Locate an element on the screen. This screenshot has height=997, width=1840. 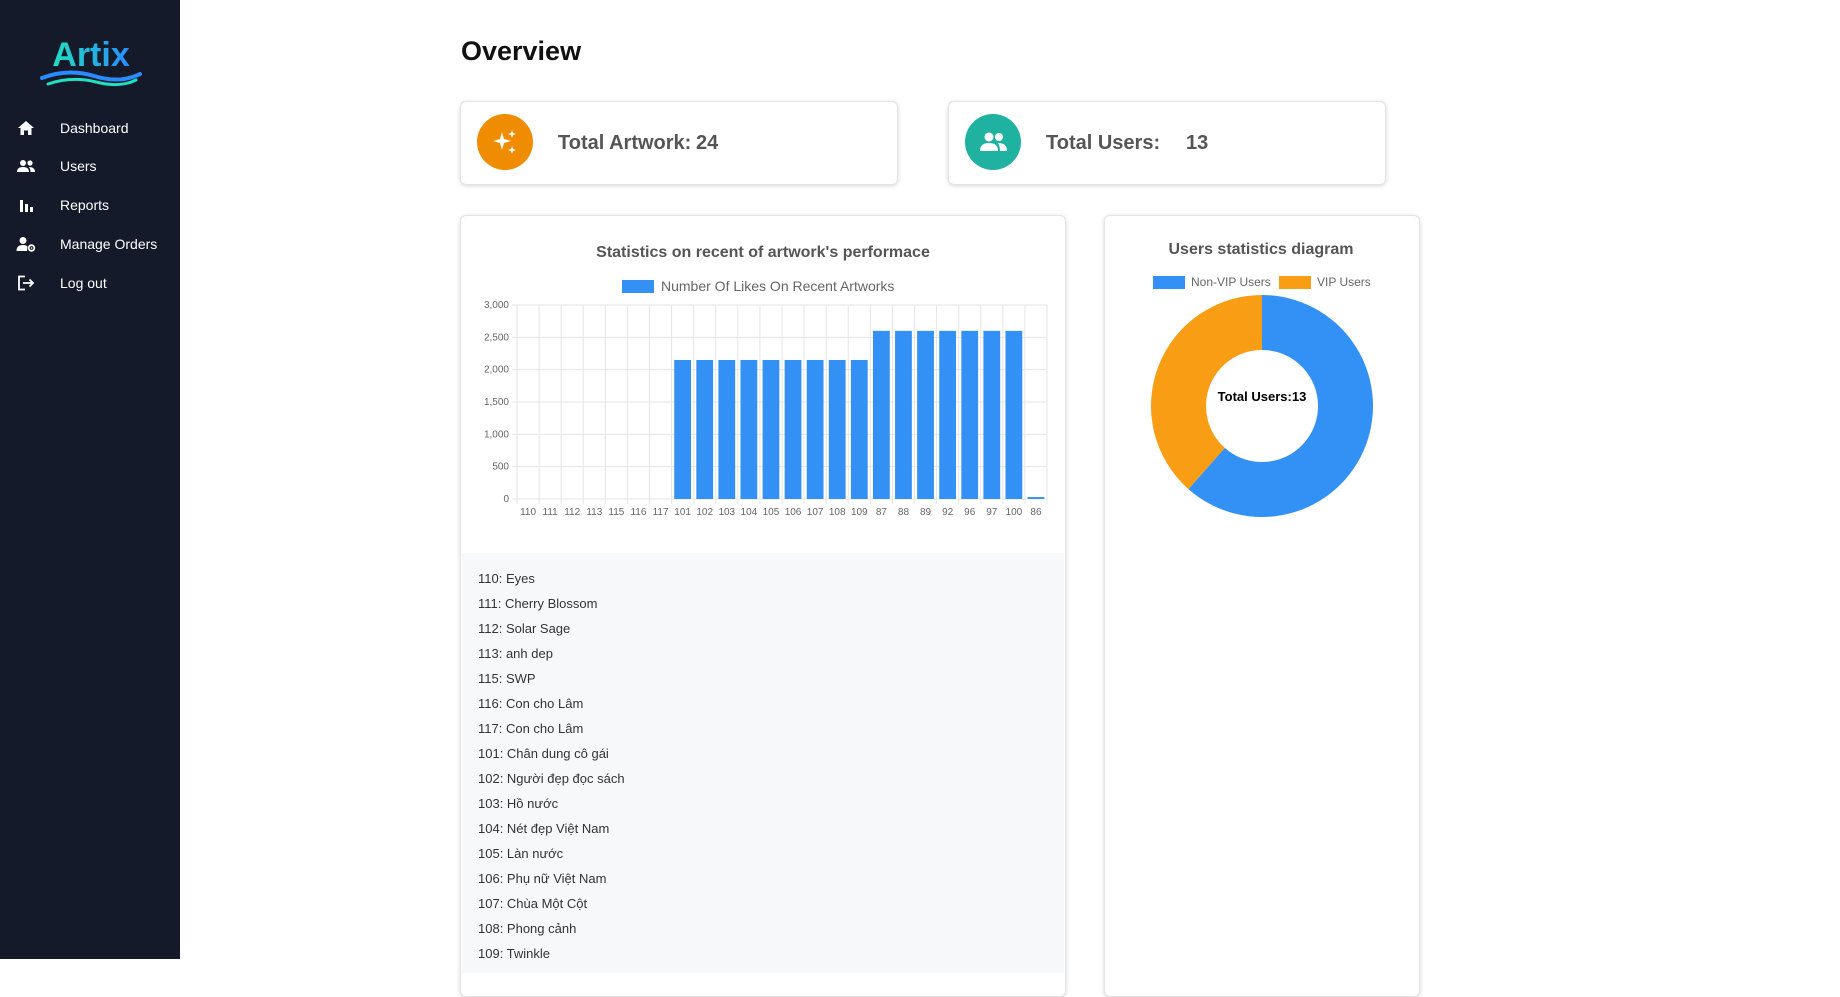
y-tick-label: 2,000 is located at coordinates (496, 370).